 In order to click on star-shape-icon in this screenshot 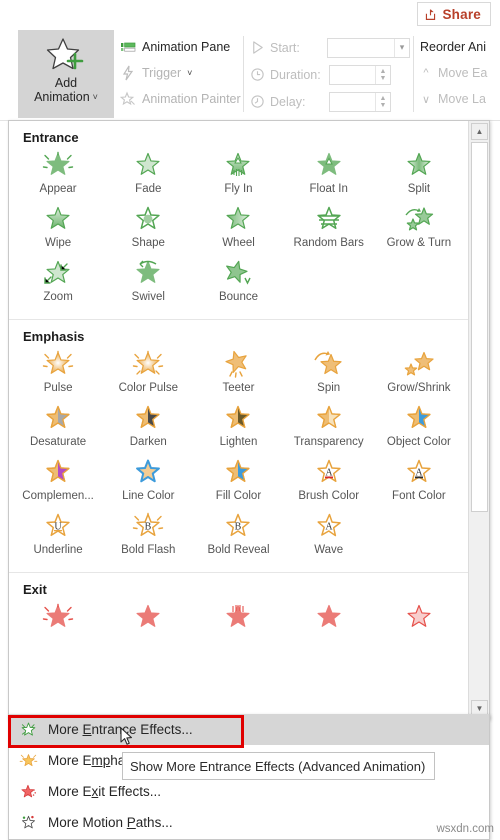, I will do `click(148, 218)`.